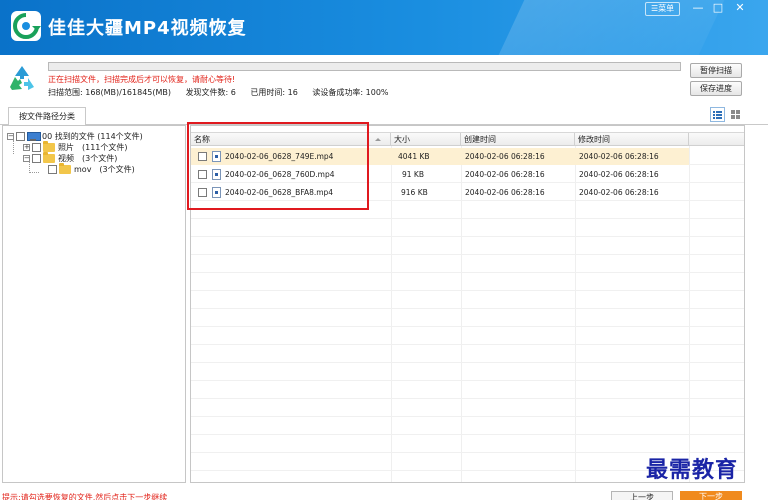 The height and width of the screenshot is (500, 768). Describe the element at coordinates (26, 147) in the screenshot. I see `expand-icon: +` at that location.